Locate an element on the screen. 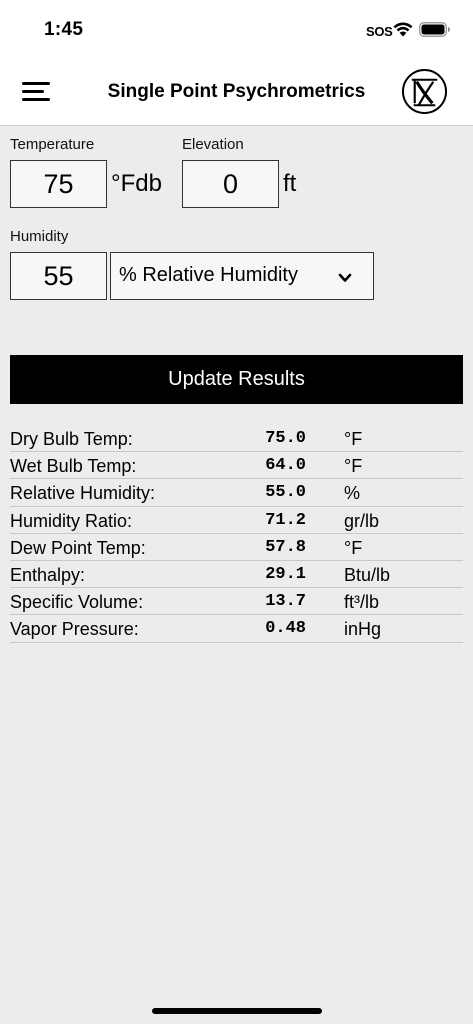 The image size is (473, 1024). result-value: 0.48 is located at coordinates (285, 629).